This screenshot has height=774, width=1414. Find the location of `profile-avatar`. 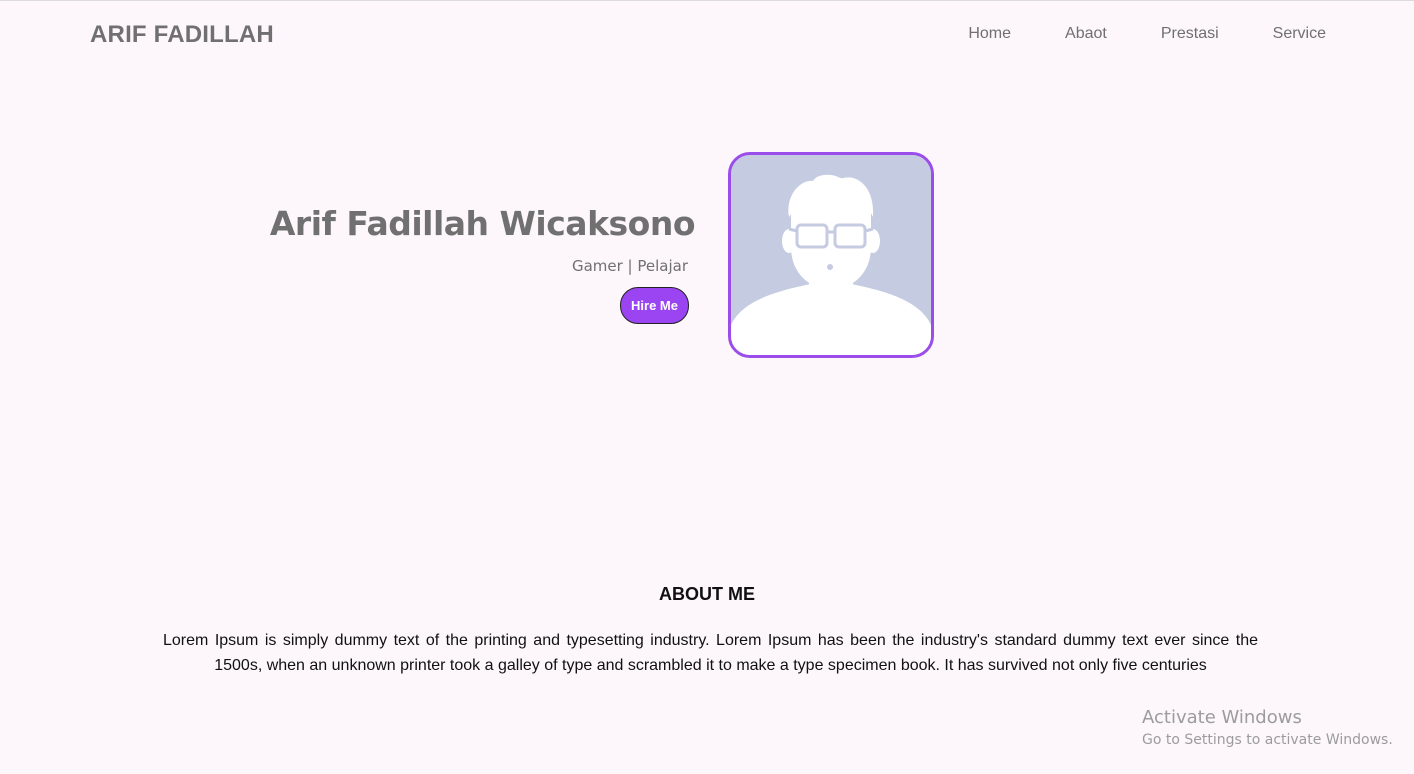

profile-avatar is located at coordinates (831, 255).